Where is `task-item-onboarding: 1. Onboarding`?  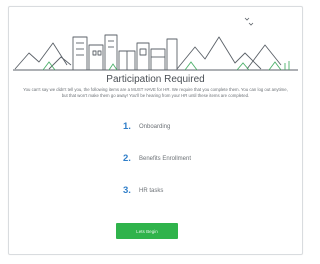 task-item-onboarding: 1. Onboarding is located at coordinates (146, 126).